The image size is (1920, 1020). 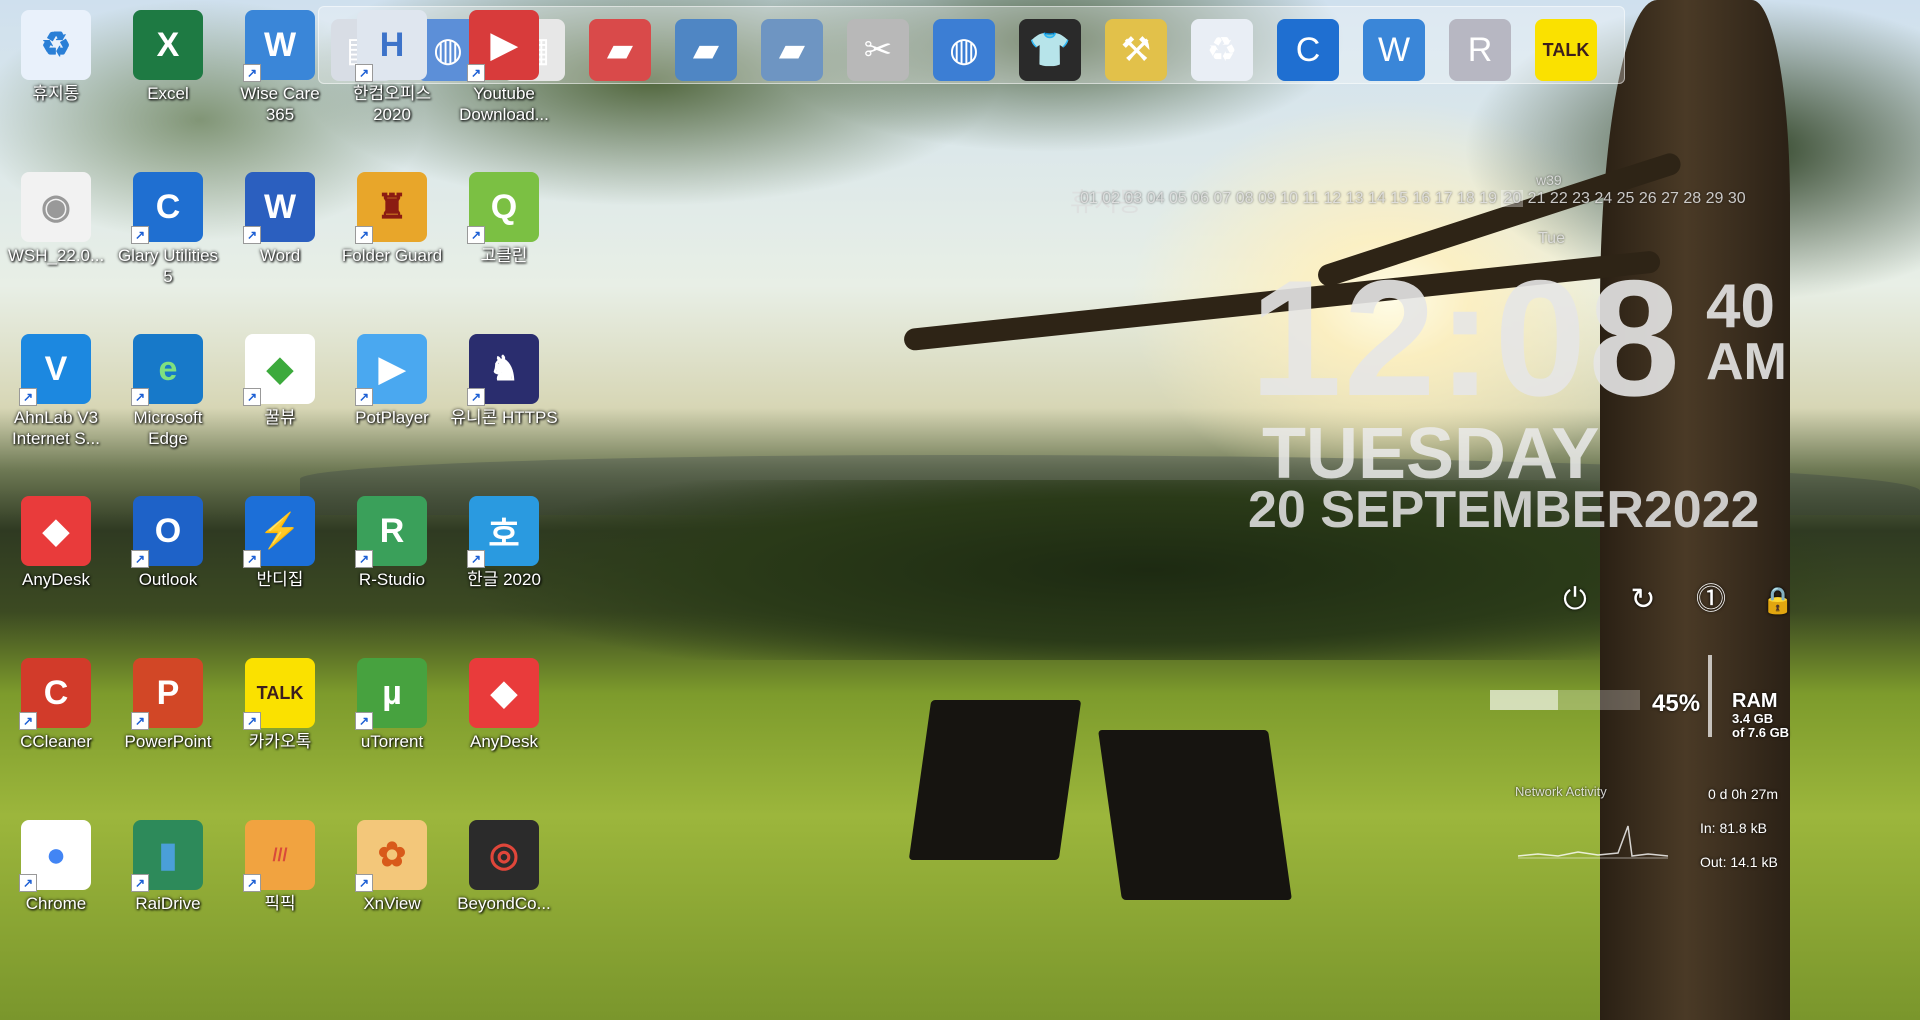 What do you see at coordinates (1743, 794) in the screenshot?
I see `network-uptime: 0 d 0h 27m` at bounding box center [1743, 794].